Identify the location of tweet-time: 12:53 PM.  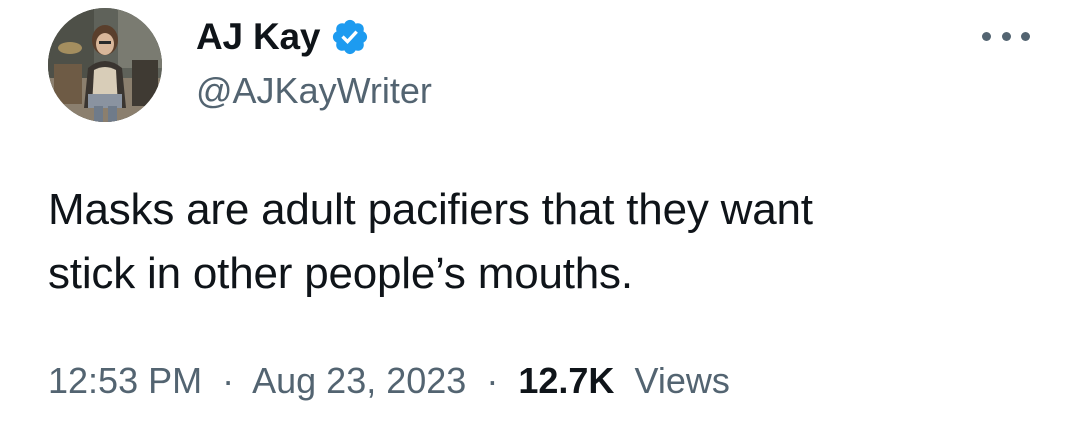
(125, 380).